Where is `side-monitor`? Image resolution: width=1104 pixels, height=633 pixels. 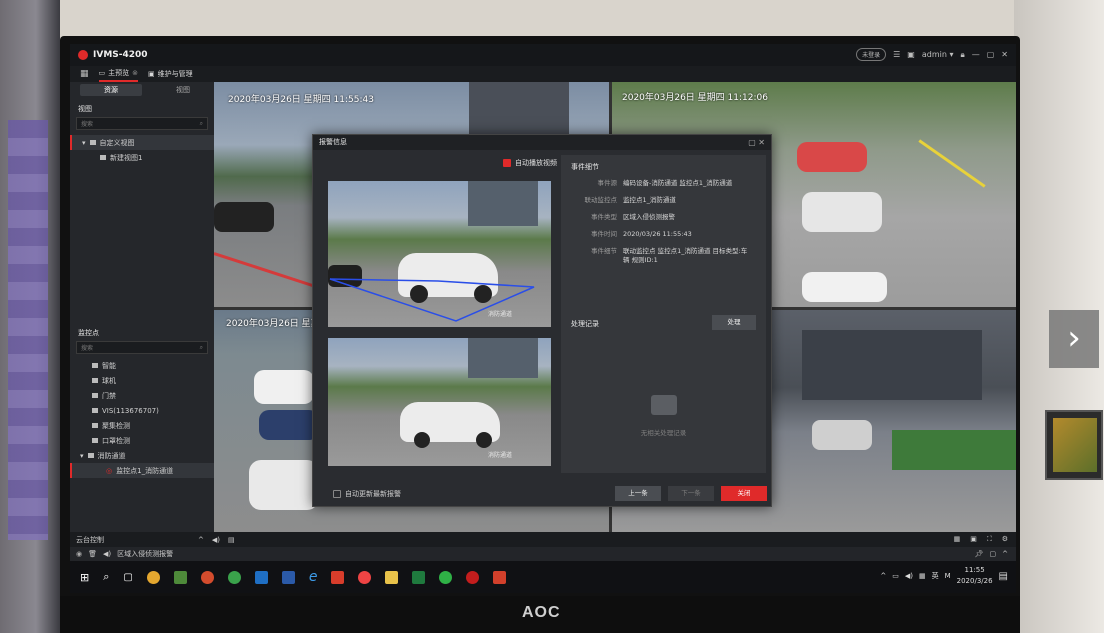 side-monitor is located at coordinates (1074, 445).